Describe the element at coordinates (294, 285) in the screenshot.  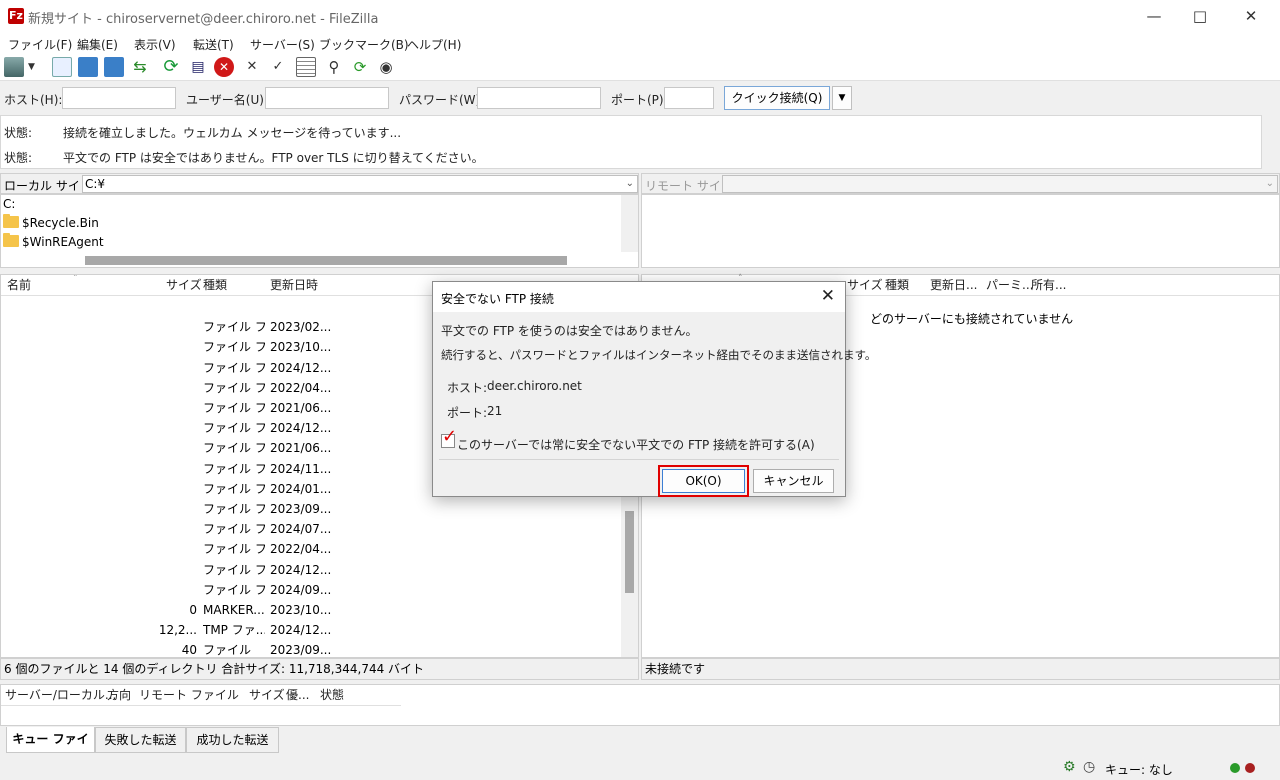
I see `header-modified: 更新日時` at that location.